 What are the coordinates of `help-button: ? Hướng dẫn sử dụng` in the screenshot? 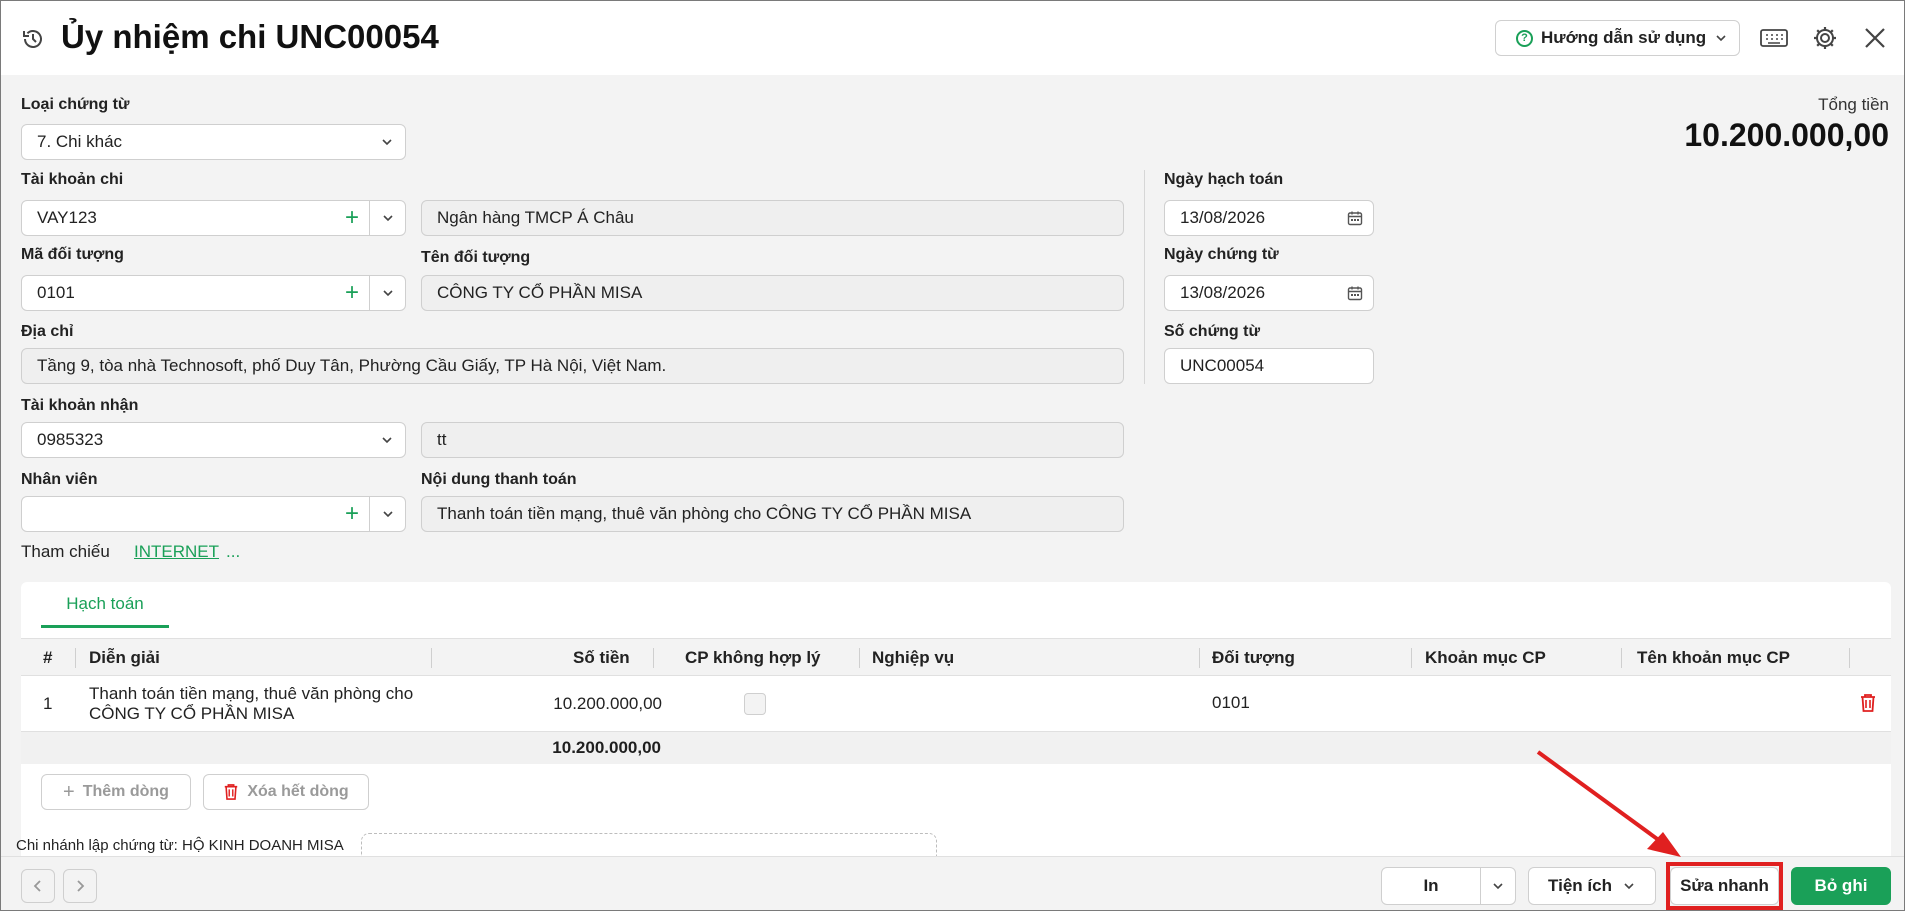 It's located at (1617, 38).